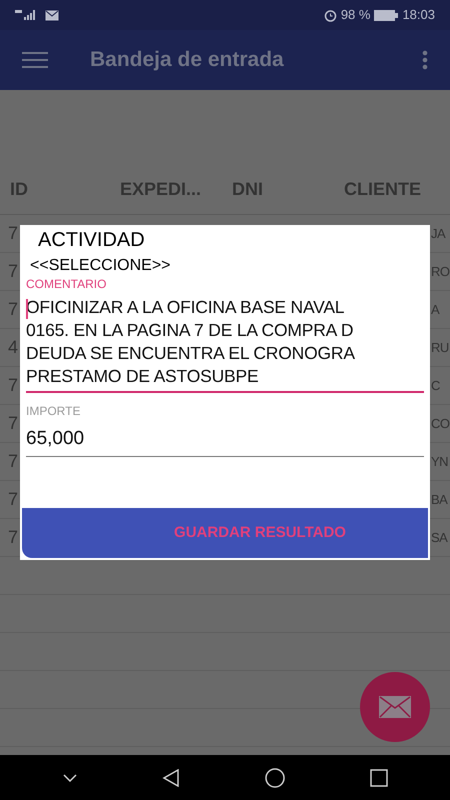 This screenshot has height=800, width=450. What do you see at coordinates (440, 347) in the screenshot?
I see `table-cell-text: RU` at bounding box center [440, 347].